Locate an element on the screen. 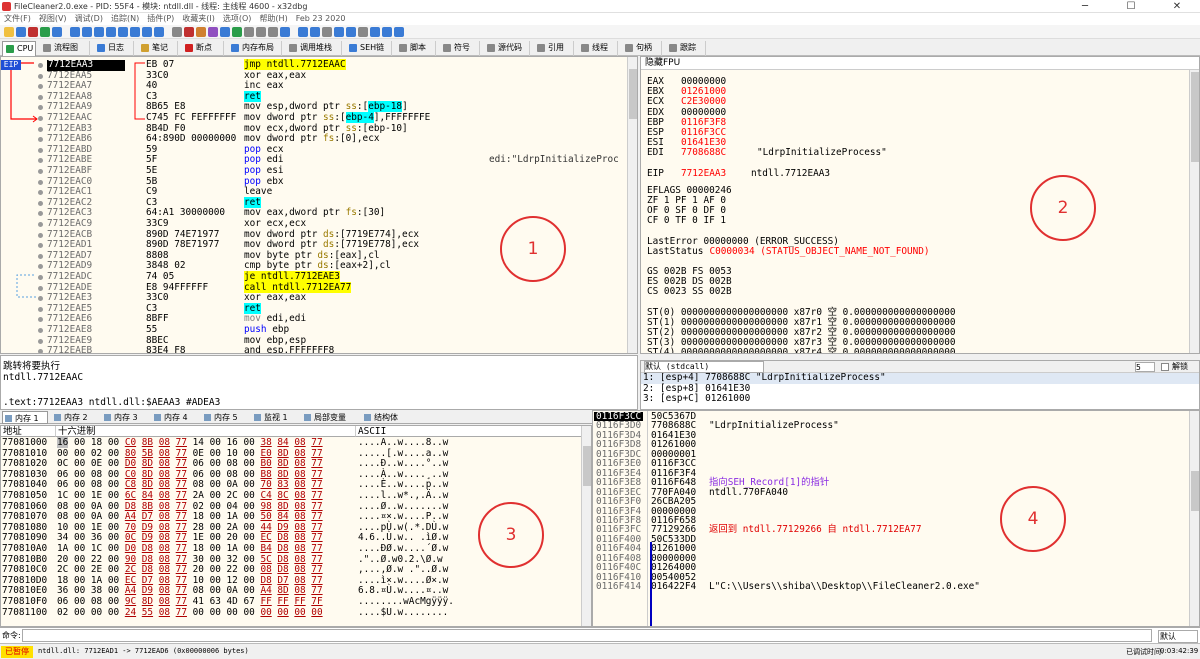  dump-tab-2: 内存 3 is located at coordinates (125, 417).